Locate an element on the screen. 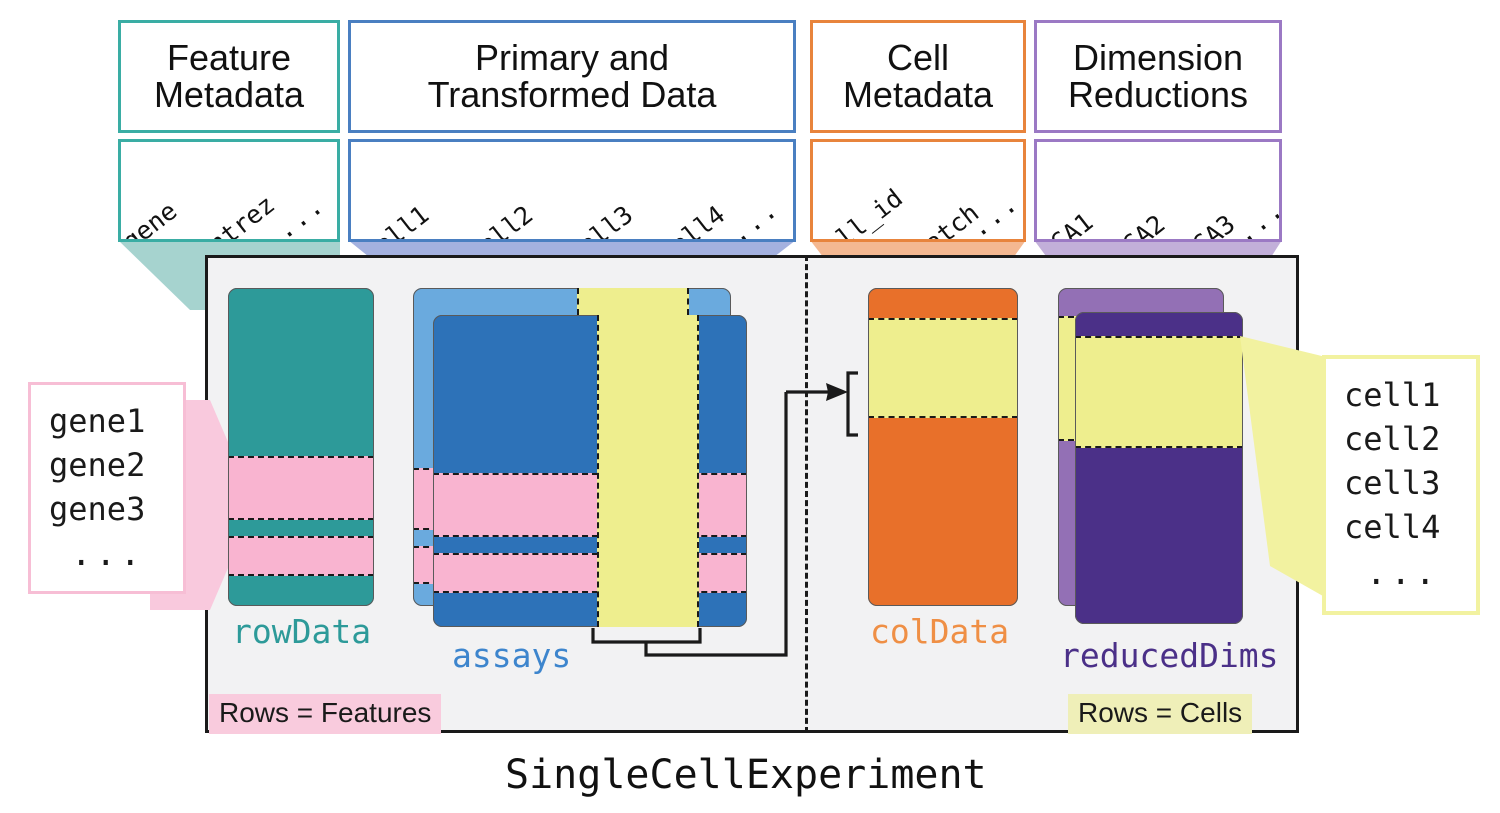 The height and width of the screenshot is (813, 1500). diagram-title: SingleCellExperiment is located at coordinates (746, 775).